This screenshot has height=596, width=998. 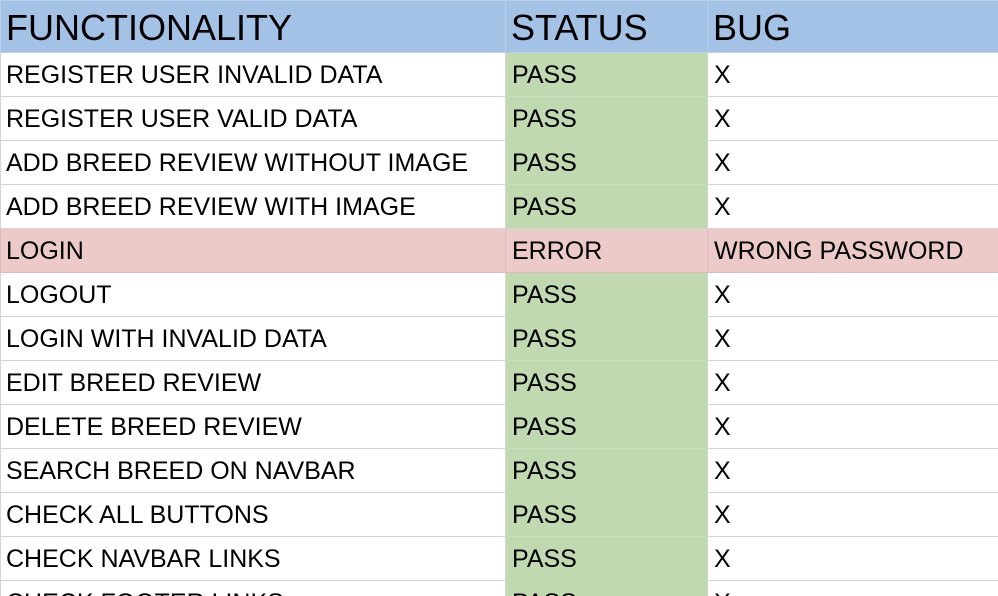 What do you see at coordinates (253, 514) in the screenshot?
I see `functionality-cell: CHECK ALL BUTTONS` at bounding box center [253, 514].